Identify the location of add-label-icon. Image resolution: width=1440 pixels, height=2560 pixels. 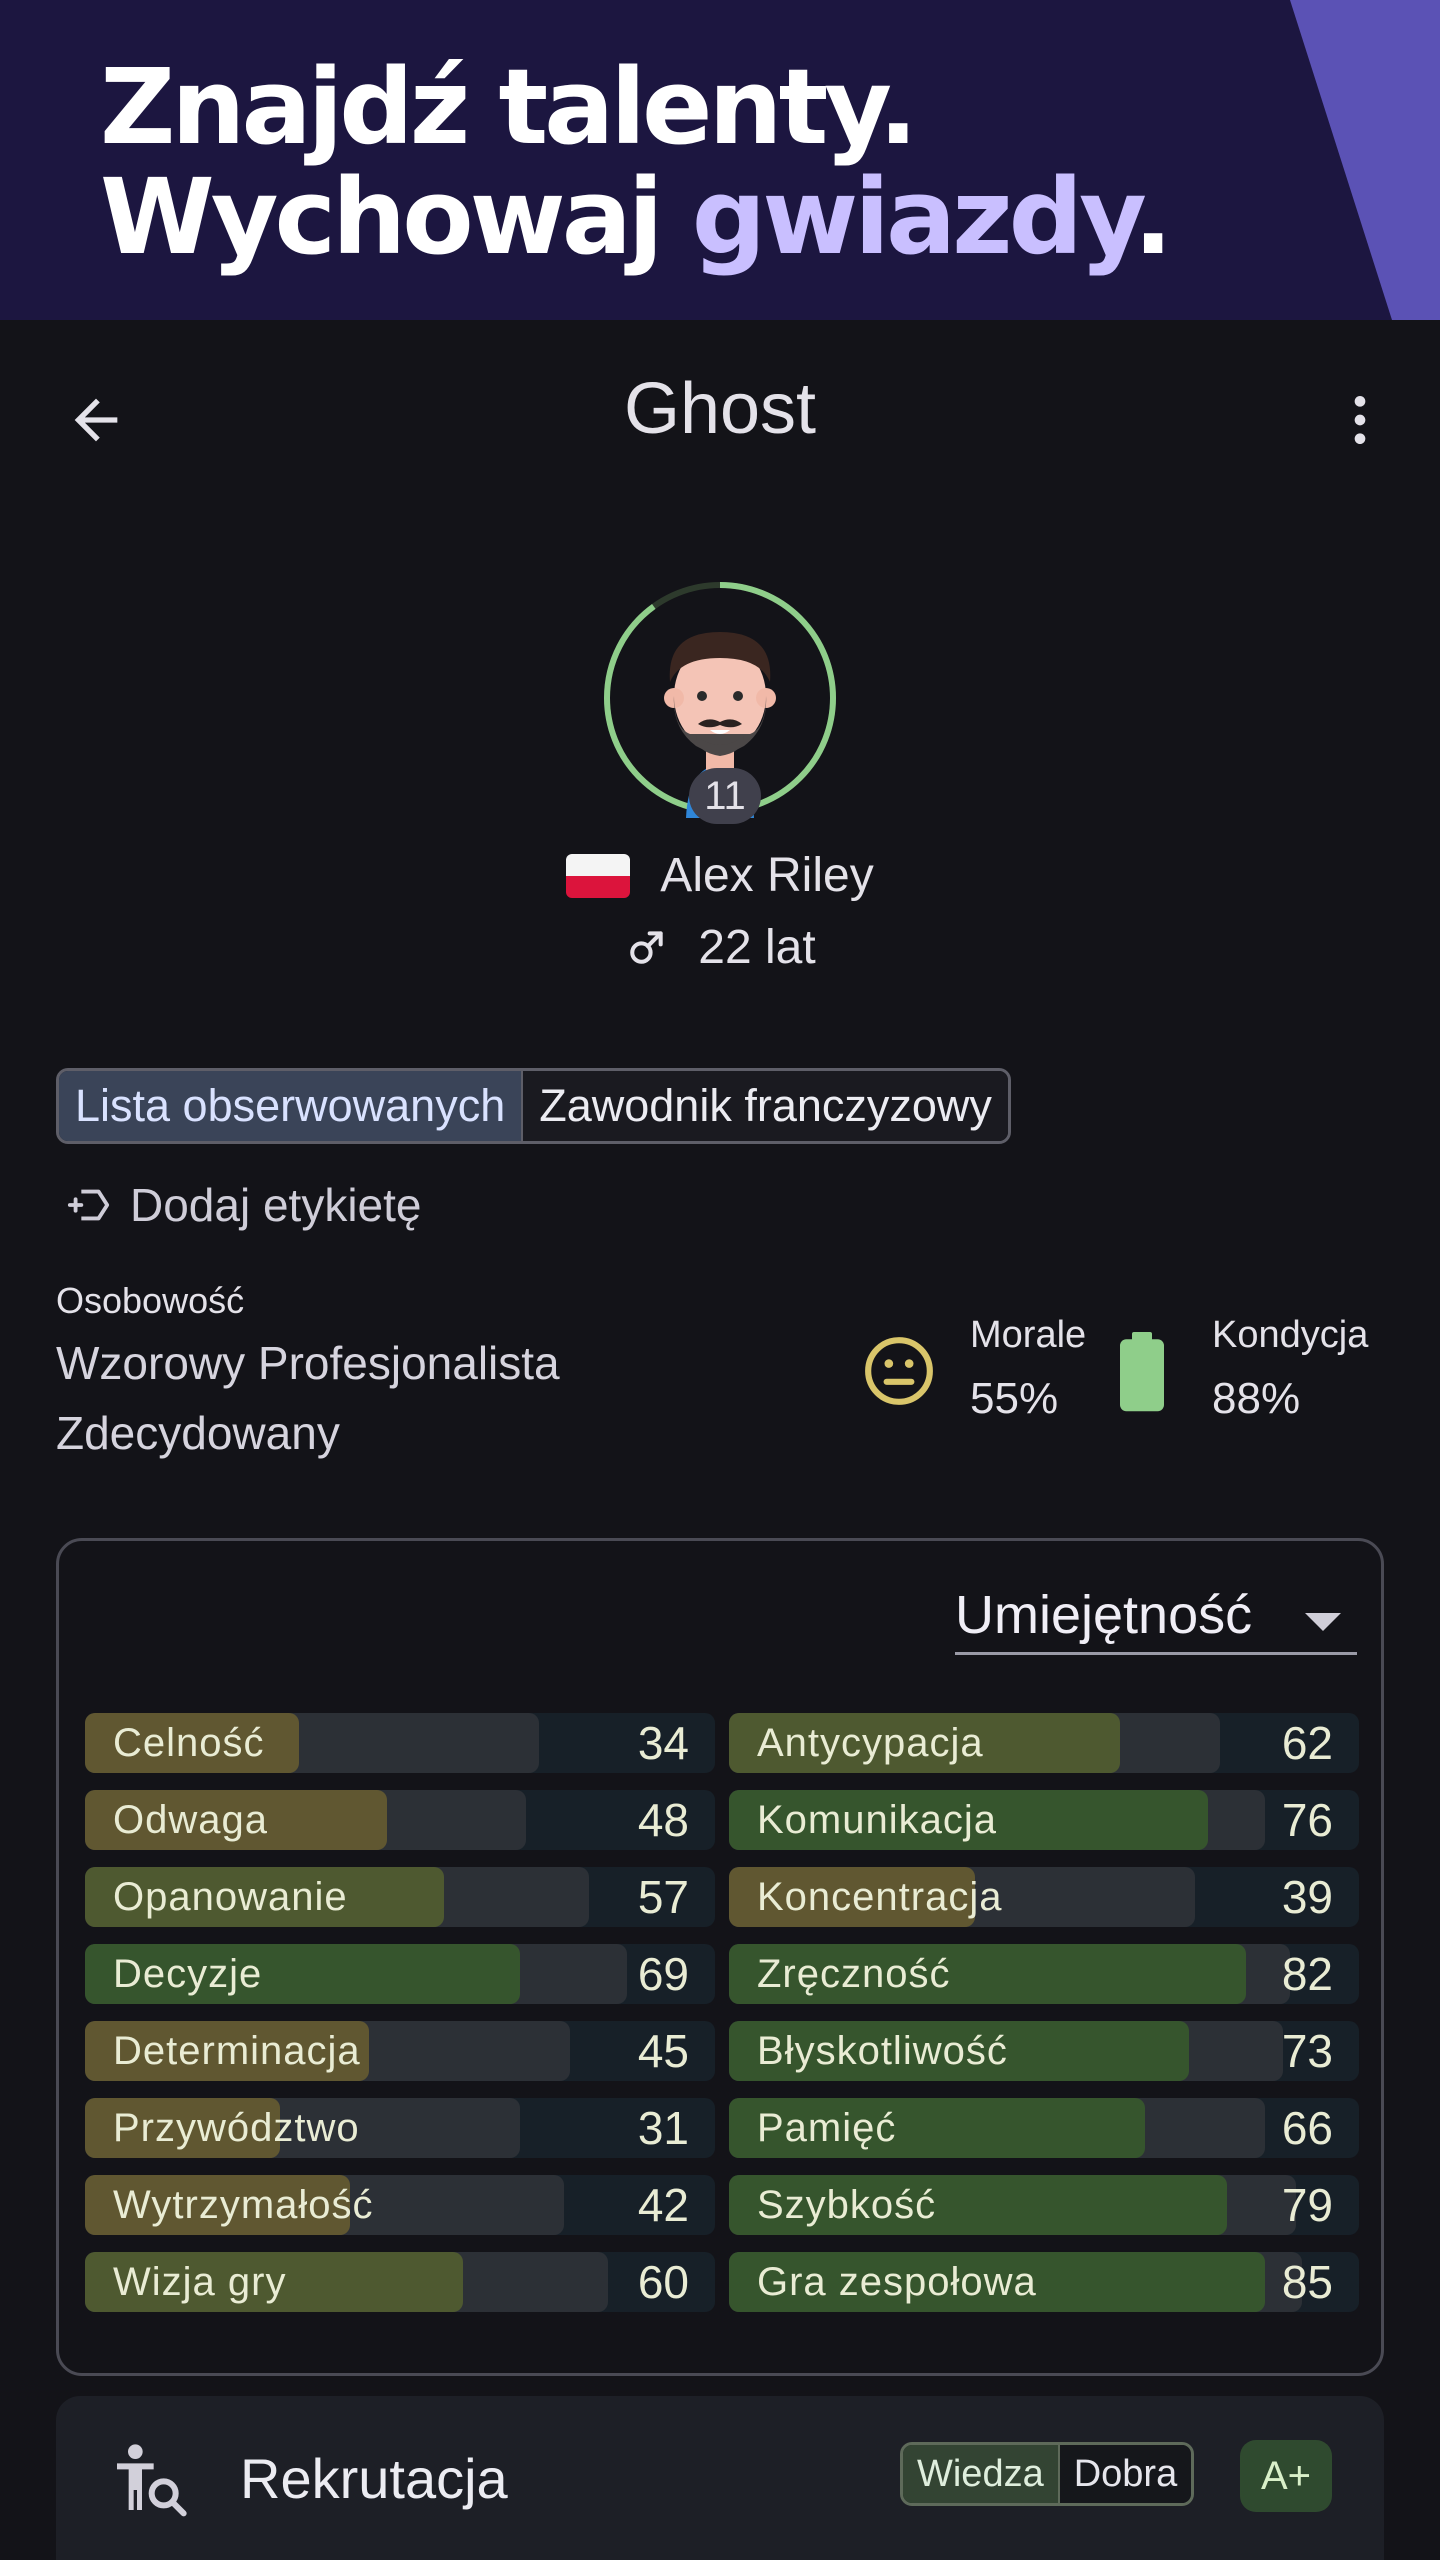
(88, 1205).